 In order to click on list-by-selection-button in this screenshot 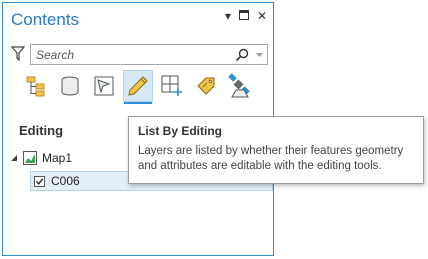, I will do `click(104, 86)`.